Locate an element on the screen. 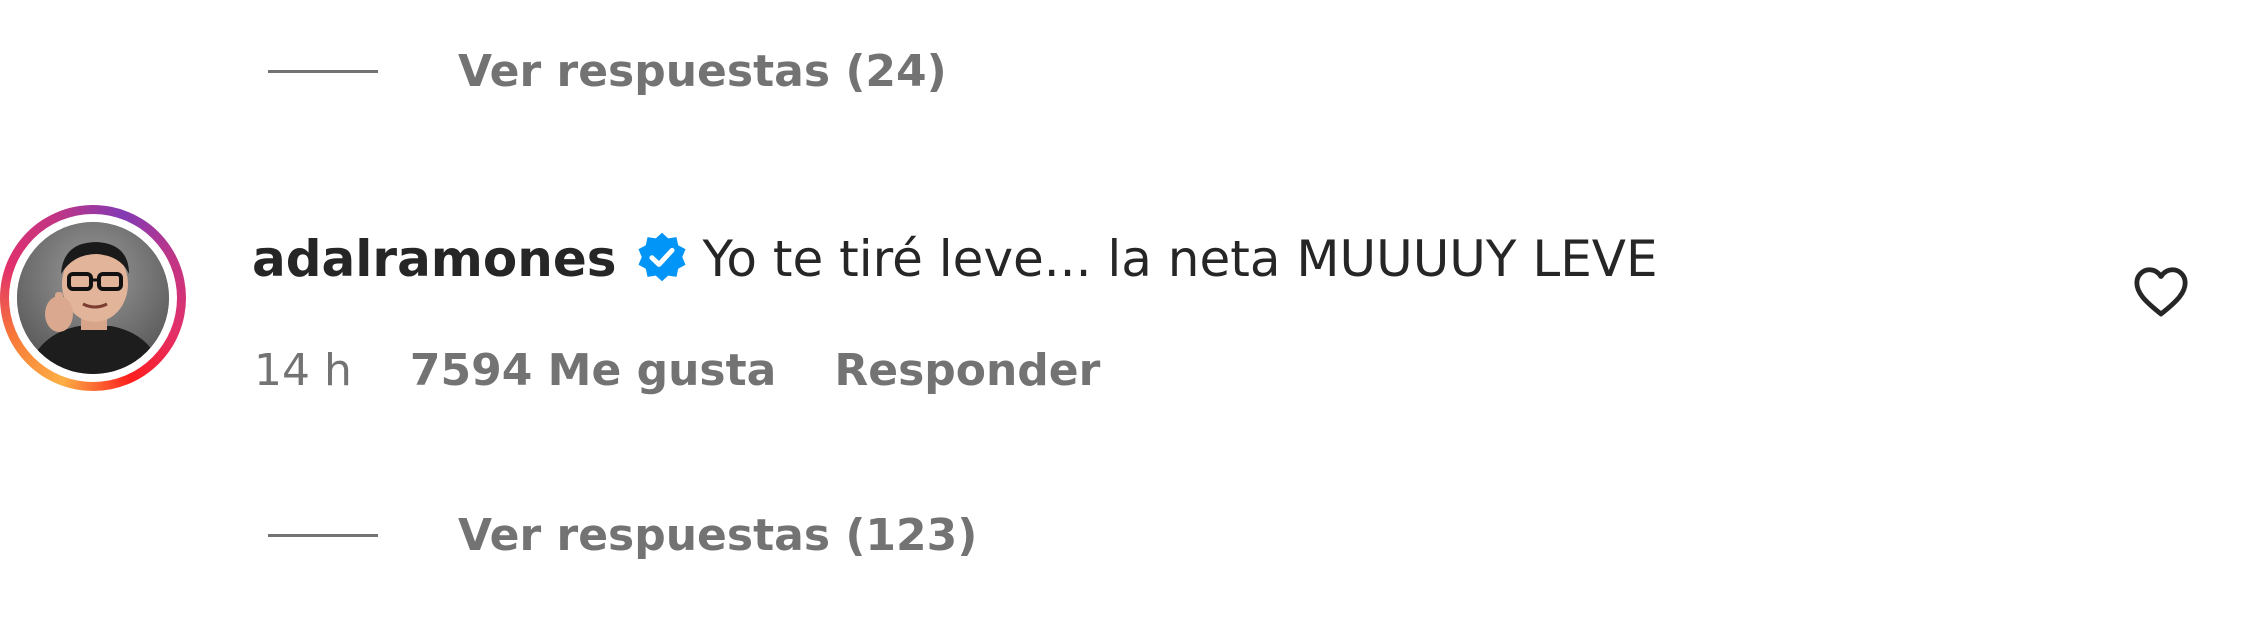 This screenshot has height=620, width=2249. comment-meta: 14 h 7594 Me gusta Responder is located at coordinates (677, 370).